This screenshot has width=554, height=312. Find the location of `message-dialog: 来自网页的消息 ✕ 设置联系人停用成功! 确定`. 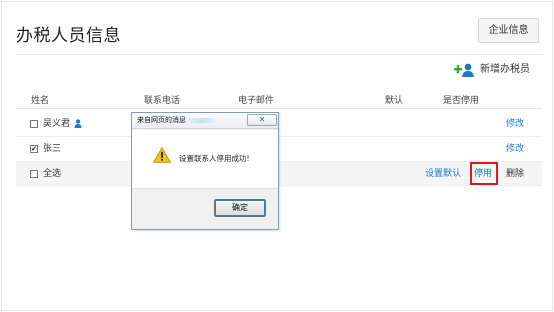

message-dialog: 来自网页的消息 ✕ 设置联系人停用成功! 确定 is located at coordinates (205, 171).